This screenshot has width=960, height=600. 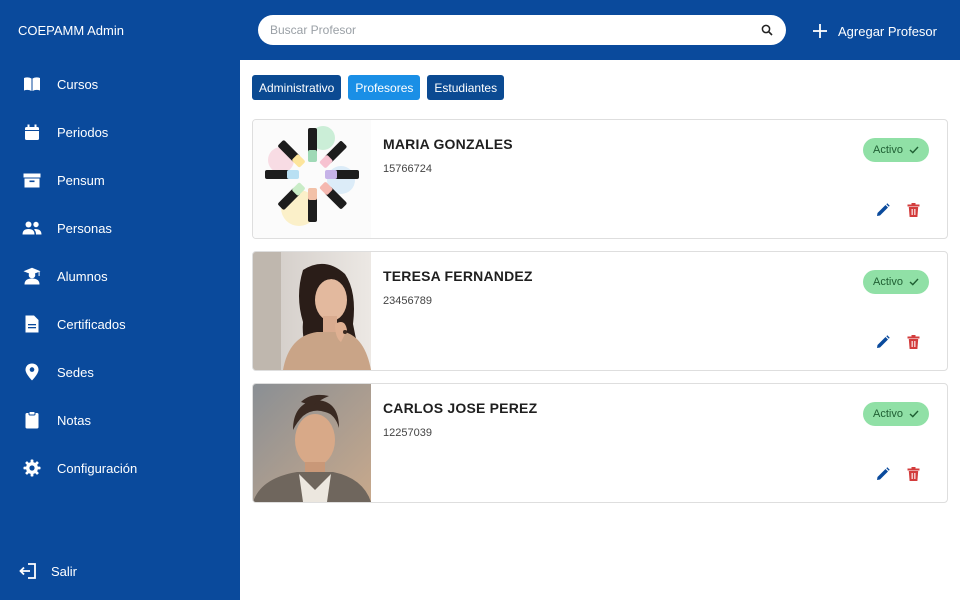 I want to click on teacher-id: 15766724, so click(x=407, y=169).